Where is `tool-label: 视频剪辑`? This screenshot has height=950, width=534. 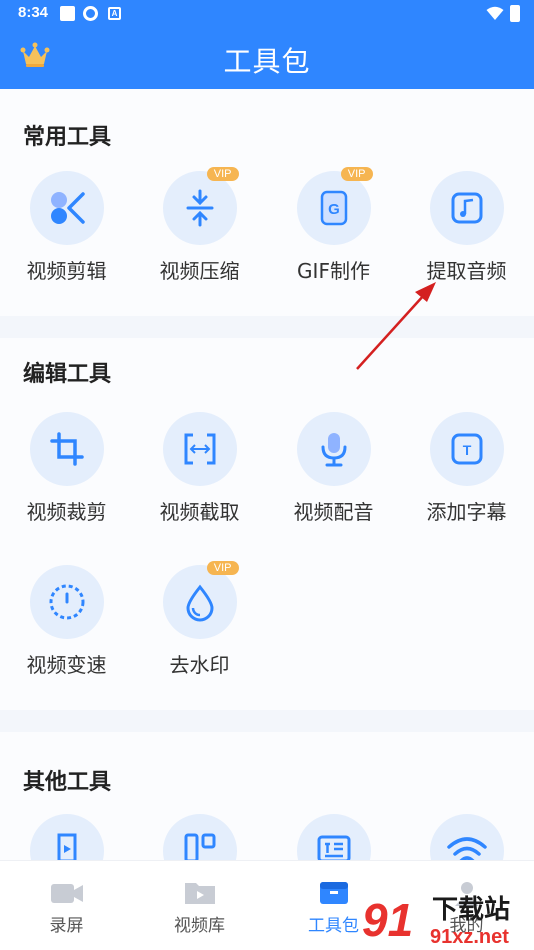
tool-label: 视频剪辑 is located at coordinates (66, 271).